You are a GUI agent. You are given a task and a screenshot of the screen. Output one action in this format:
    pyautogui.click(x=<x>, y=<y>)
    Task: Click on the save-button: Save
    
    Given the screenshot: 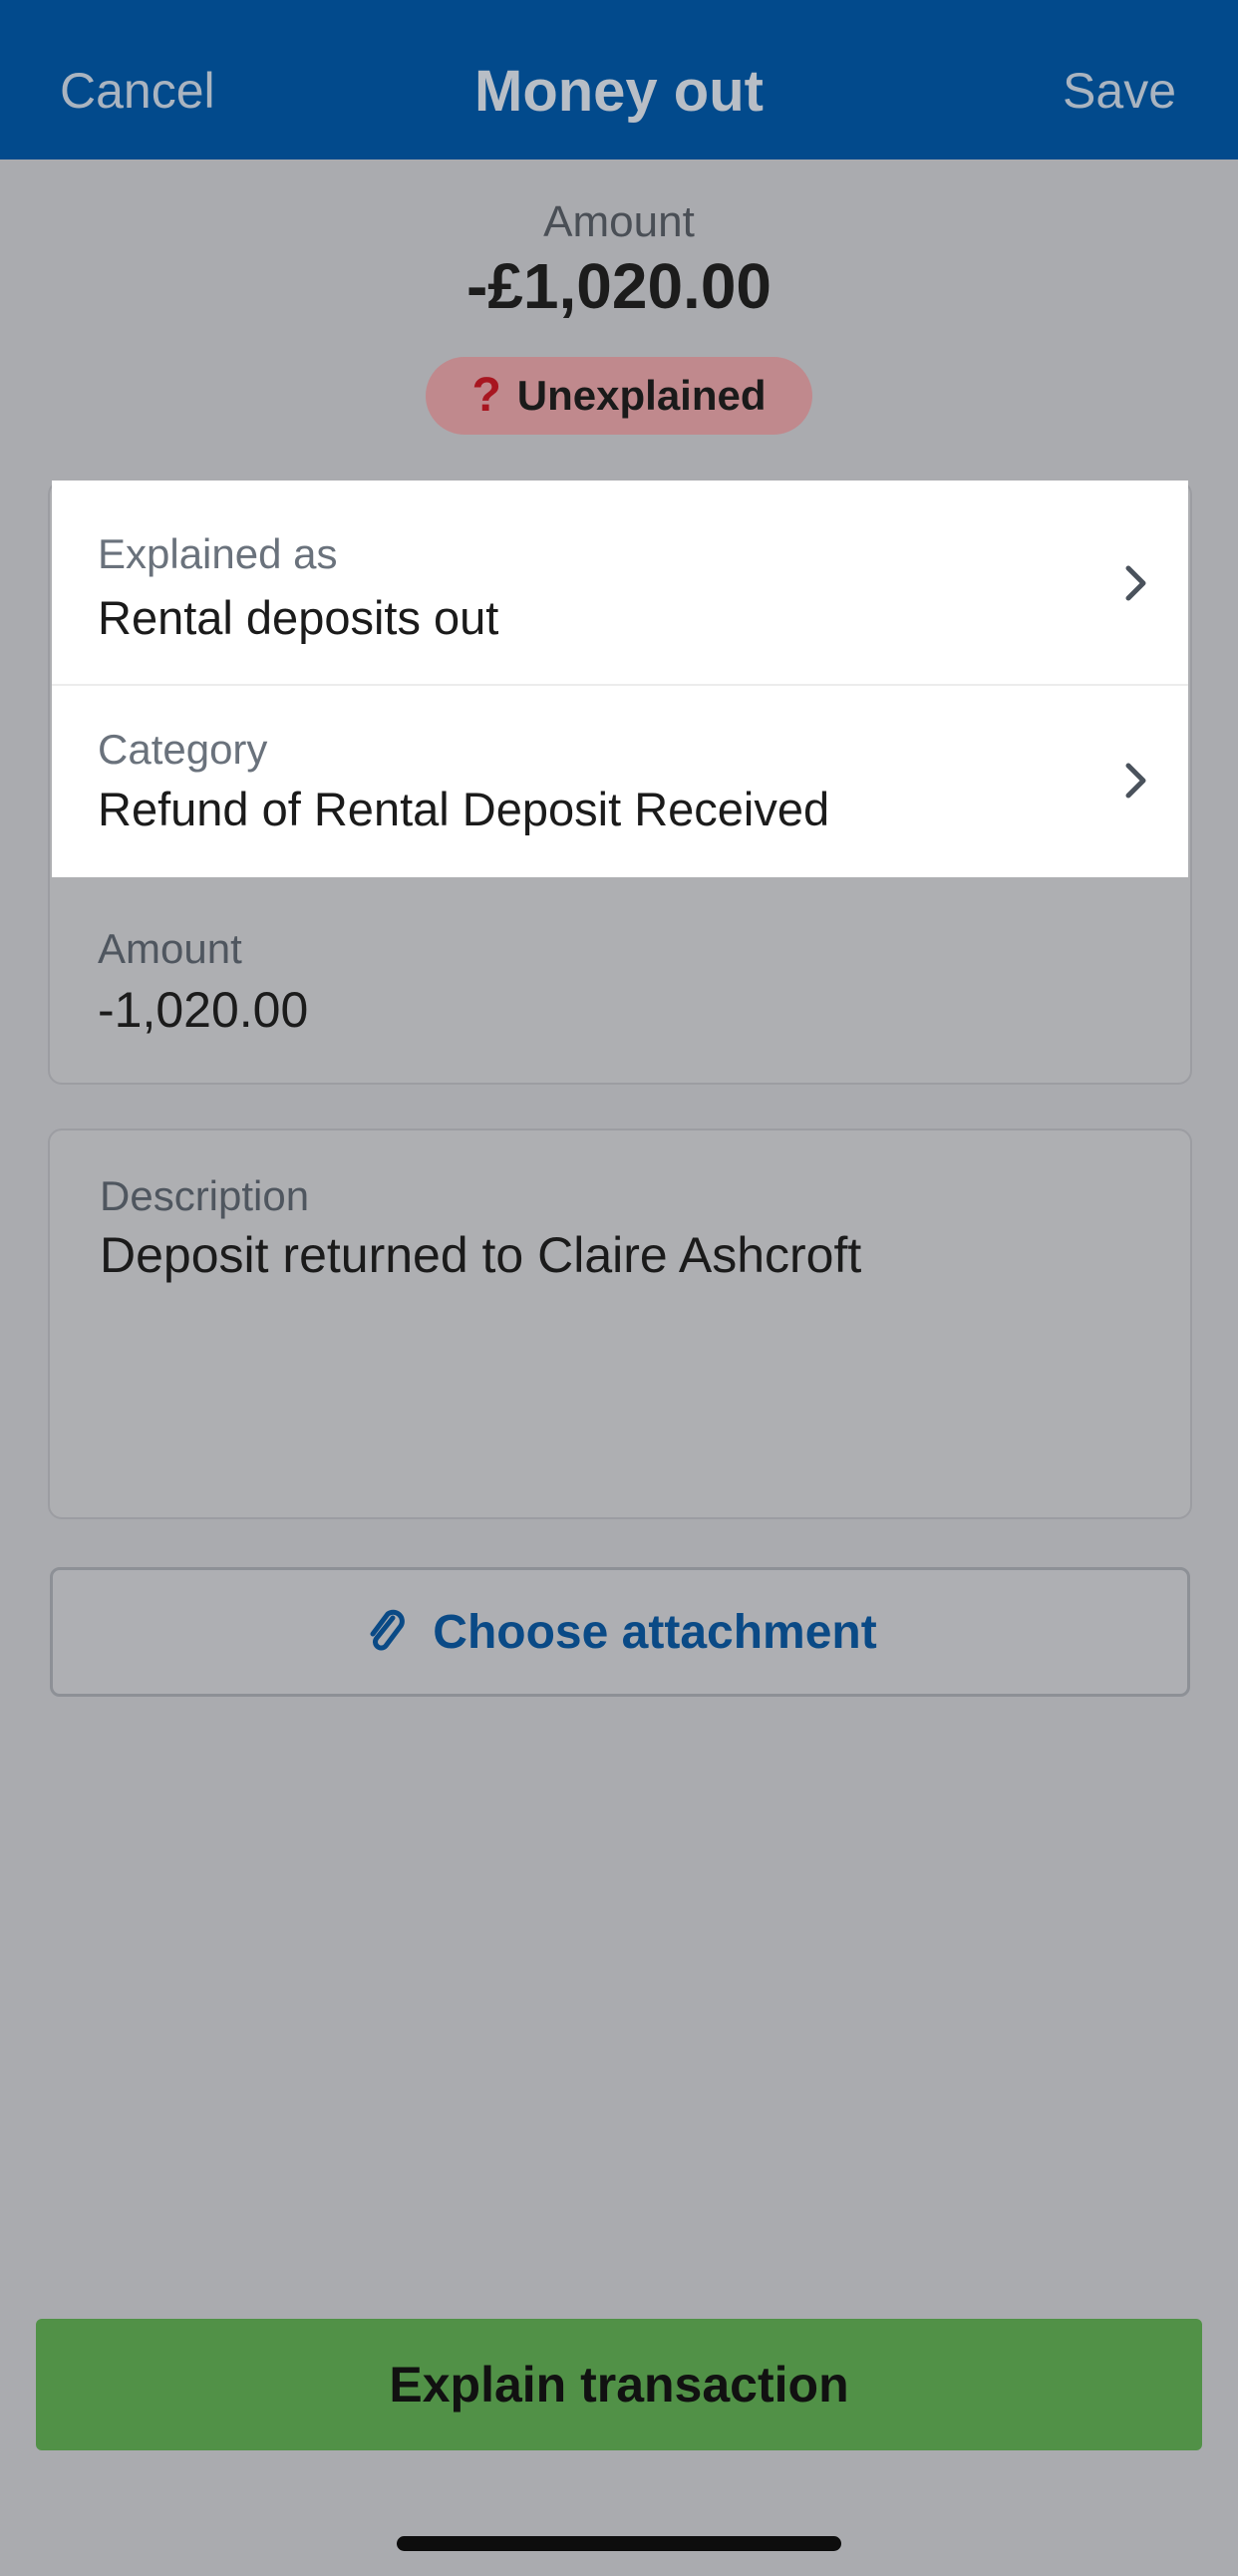 What is the action you would take?
    pyautogui.click(x=1119, y=91)
    